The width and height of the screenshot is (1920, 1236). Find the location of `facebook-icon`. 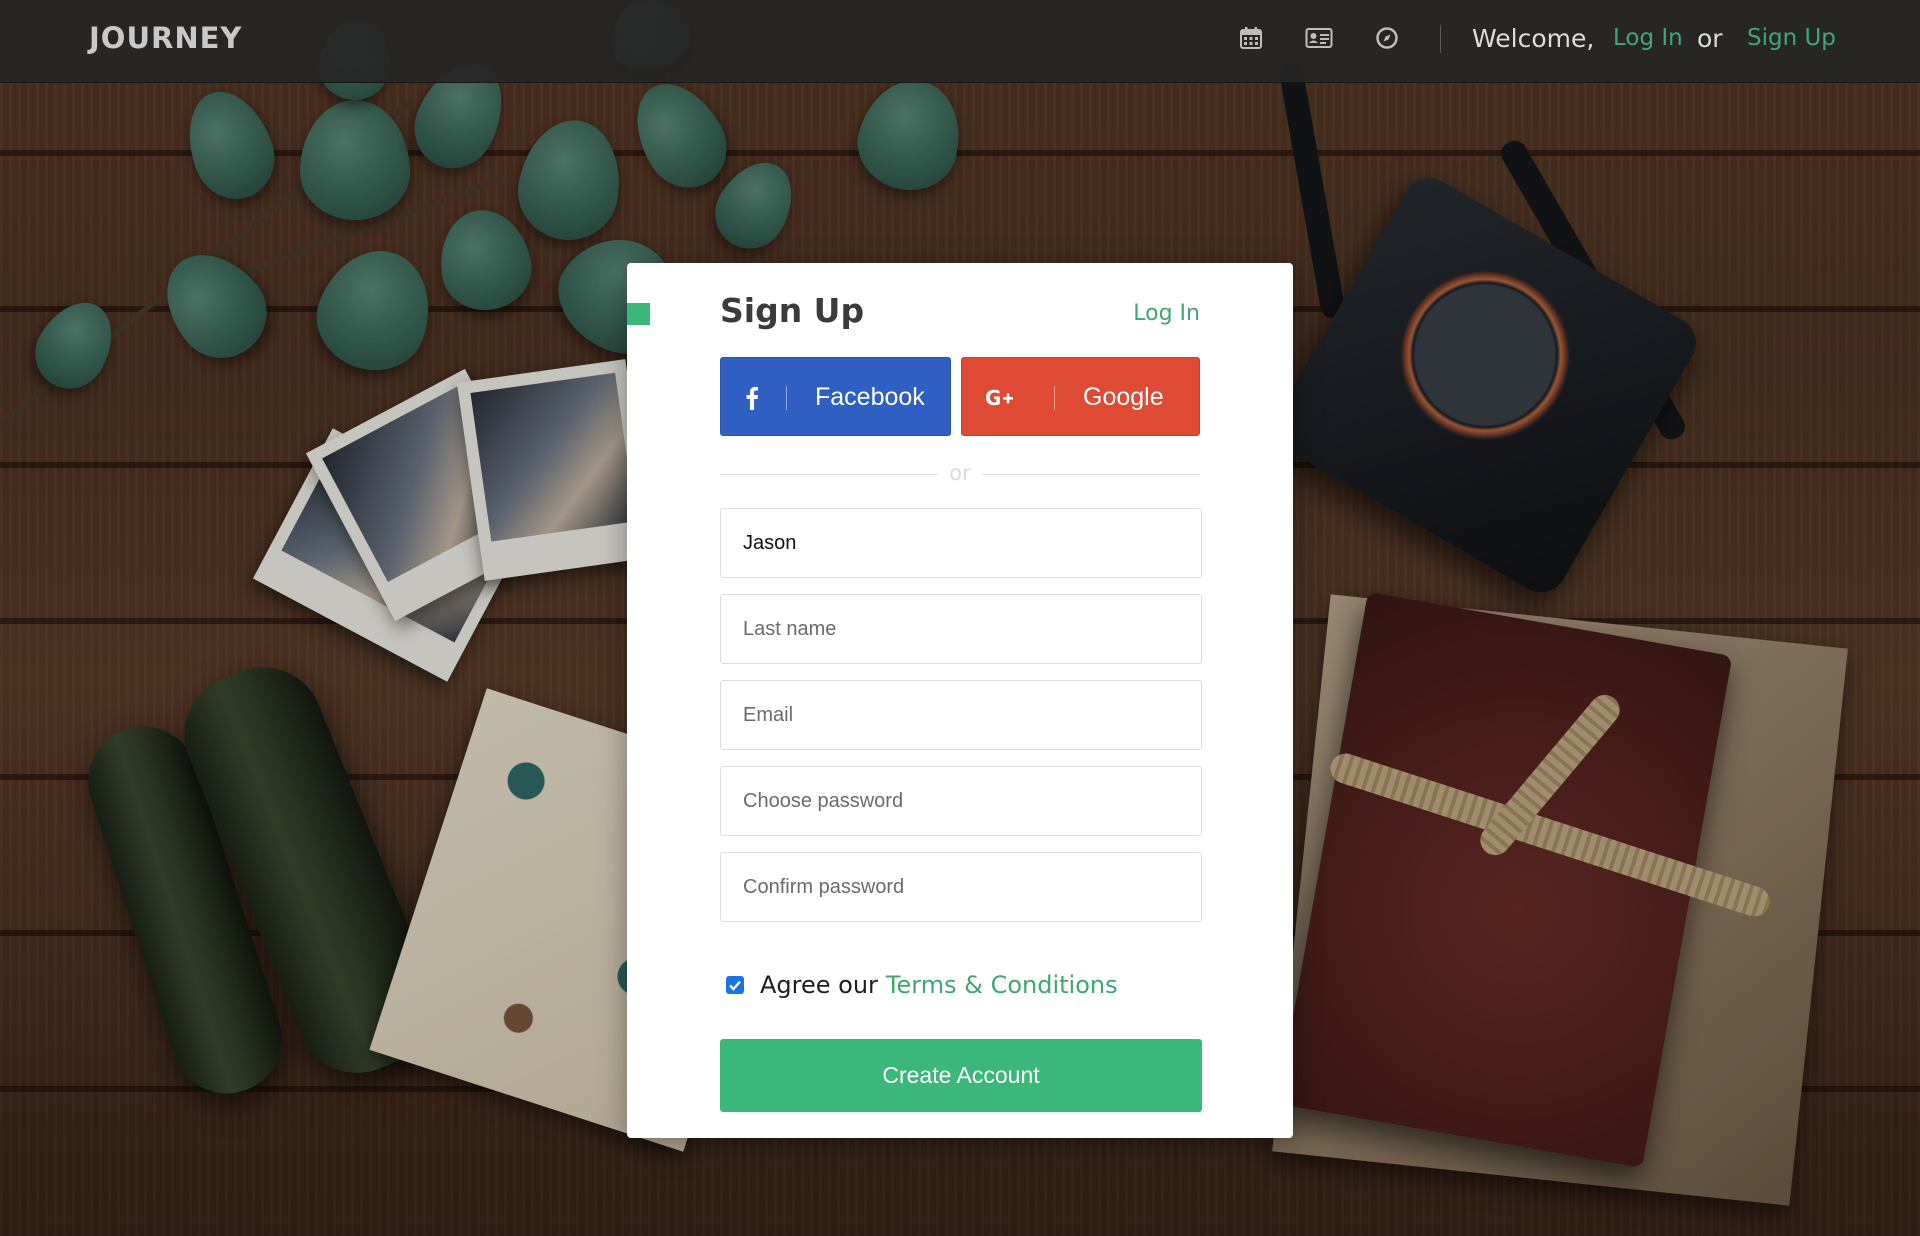

facebook-icon is located at coordinates (752, 397).